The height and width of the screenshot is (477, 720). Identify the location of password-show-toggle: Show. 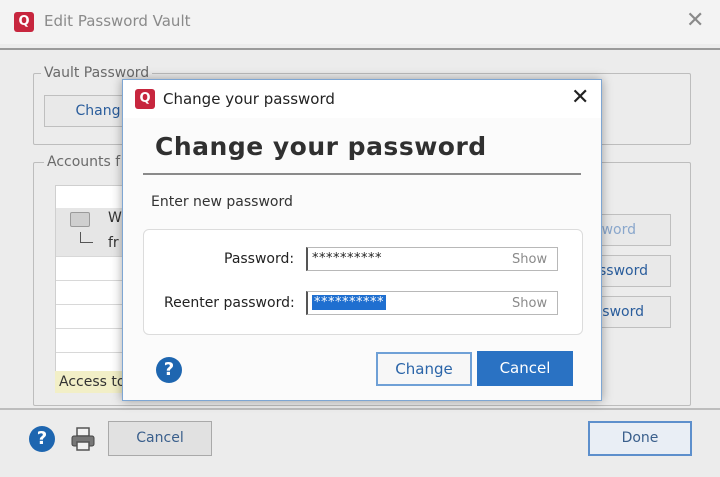
(529, 259).